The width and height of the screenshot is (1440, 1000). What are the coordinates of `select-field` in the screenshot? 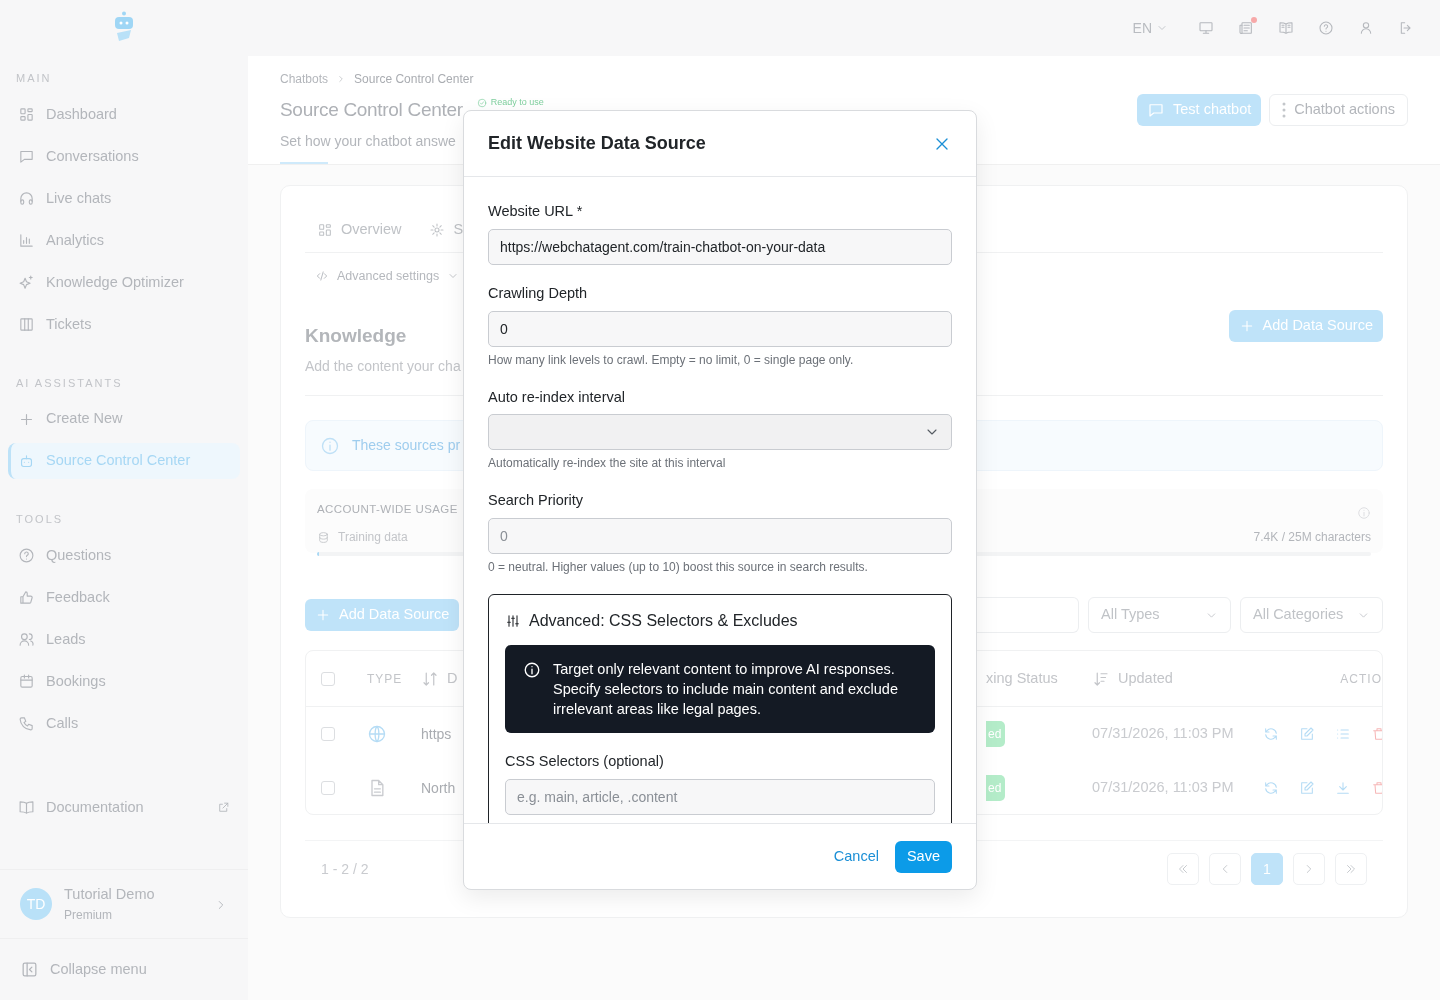 It's located at (720, 432).